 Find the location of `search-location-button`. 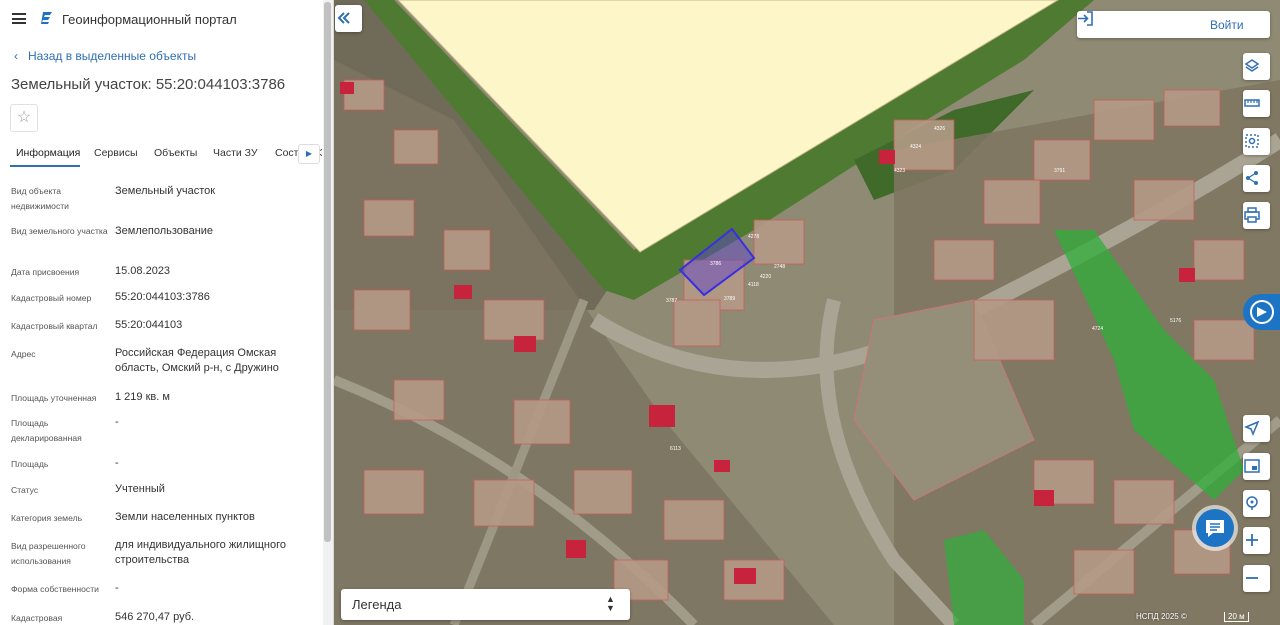

search-location-button is located at coordinates (1256, 503).